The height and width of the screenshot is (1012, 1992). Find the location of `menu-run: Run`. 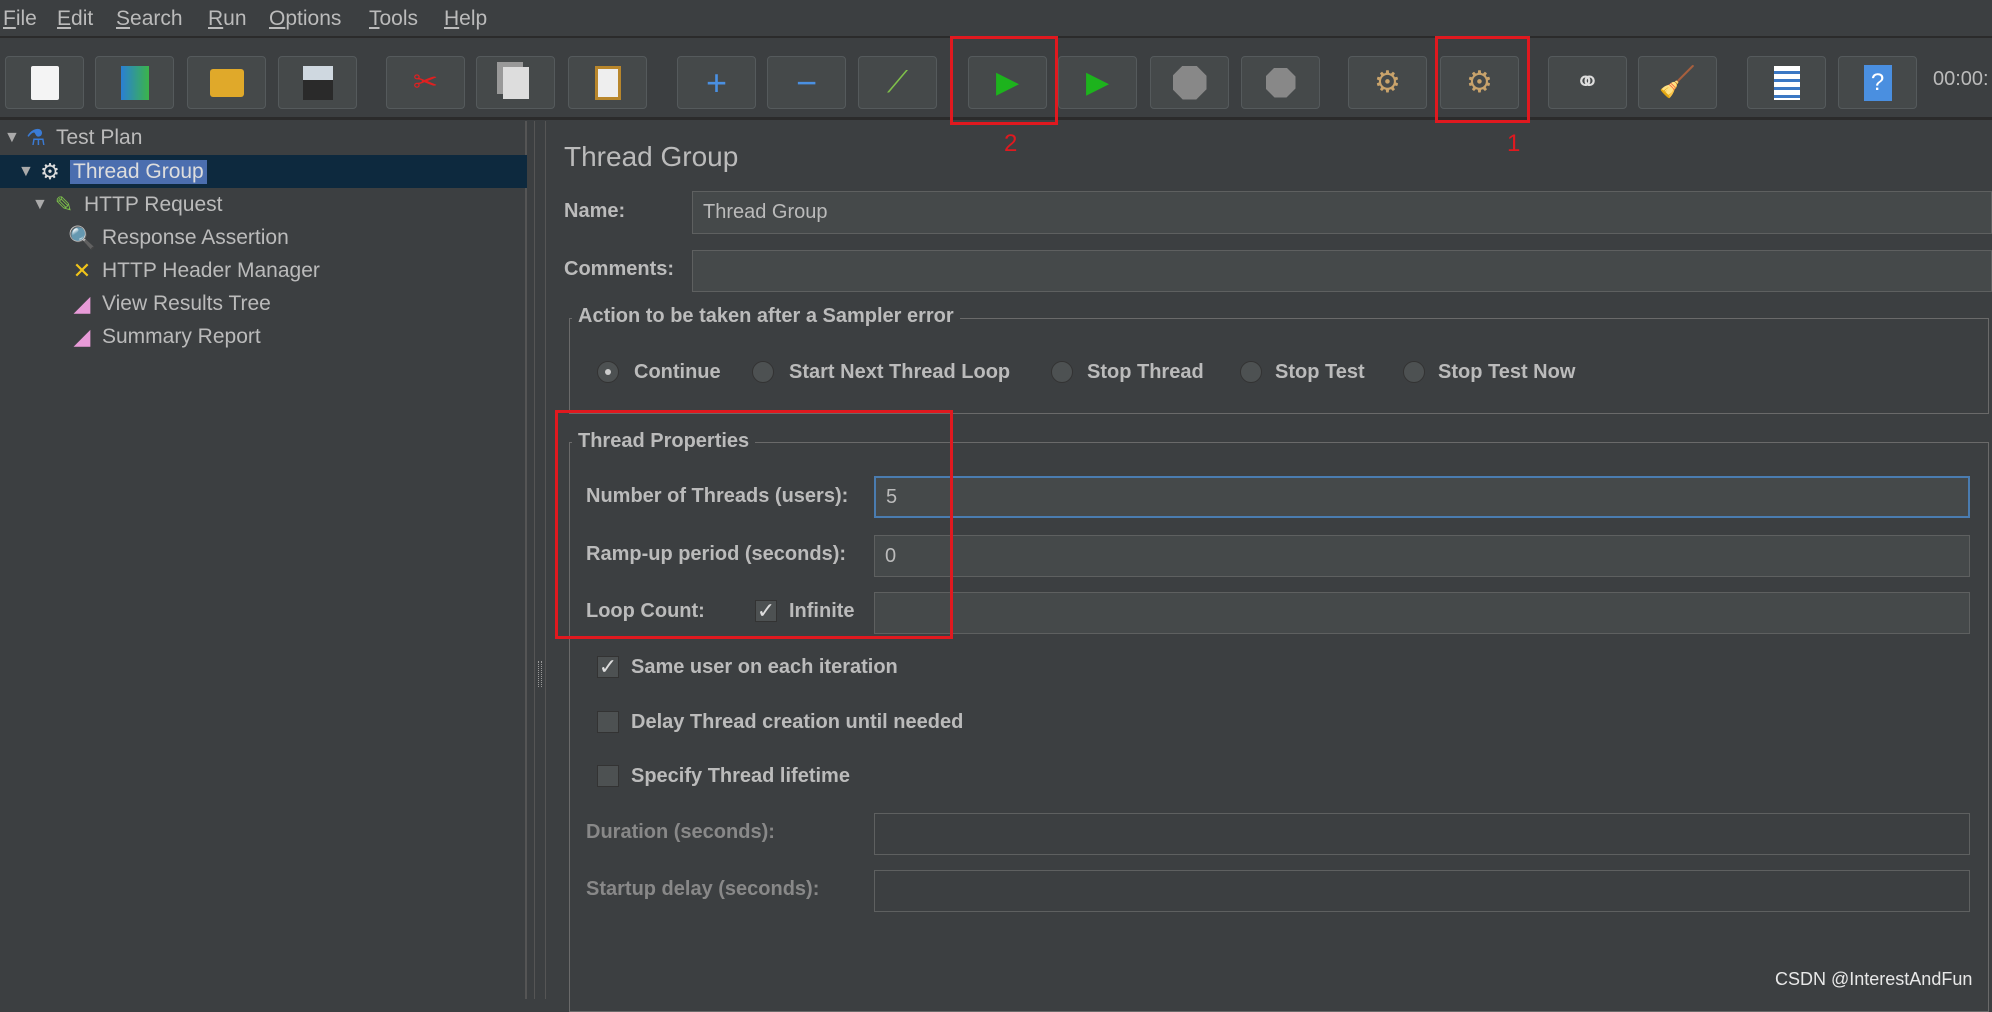

menu-run: Run is located at coordinates (227, 19).